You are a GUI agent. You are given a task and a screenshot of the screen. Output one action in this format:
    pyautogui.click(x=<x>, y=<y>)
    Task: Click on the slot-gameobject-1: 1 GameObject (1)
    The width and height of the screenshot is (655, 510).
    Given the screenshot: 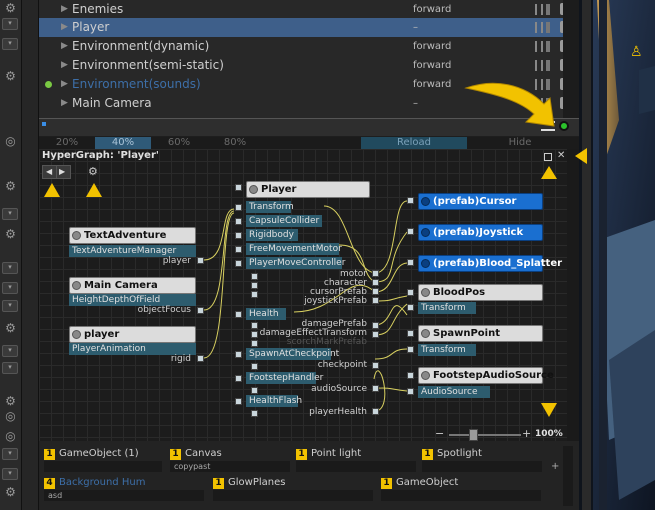 What is the action you would take?
    pyautogui.click(x=91, y=453)
    